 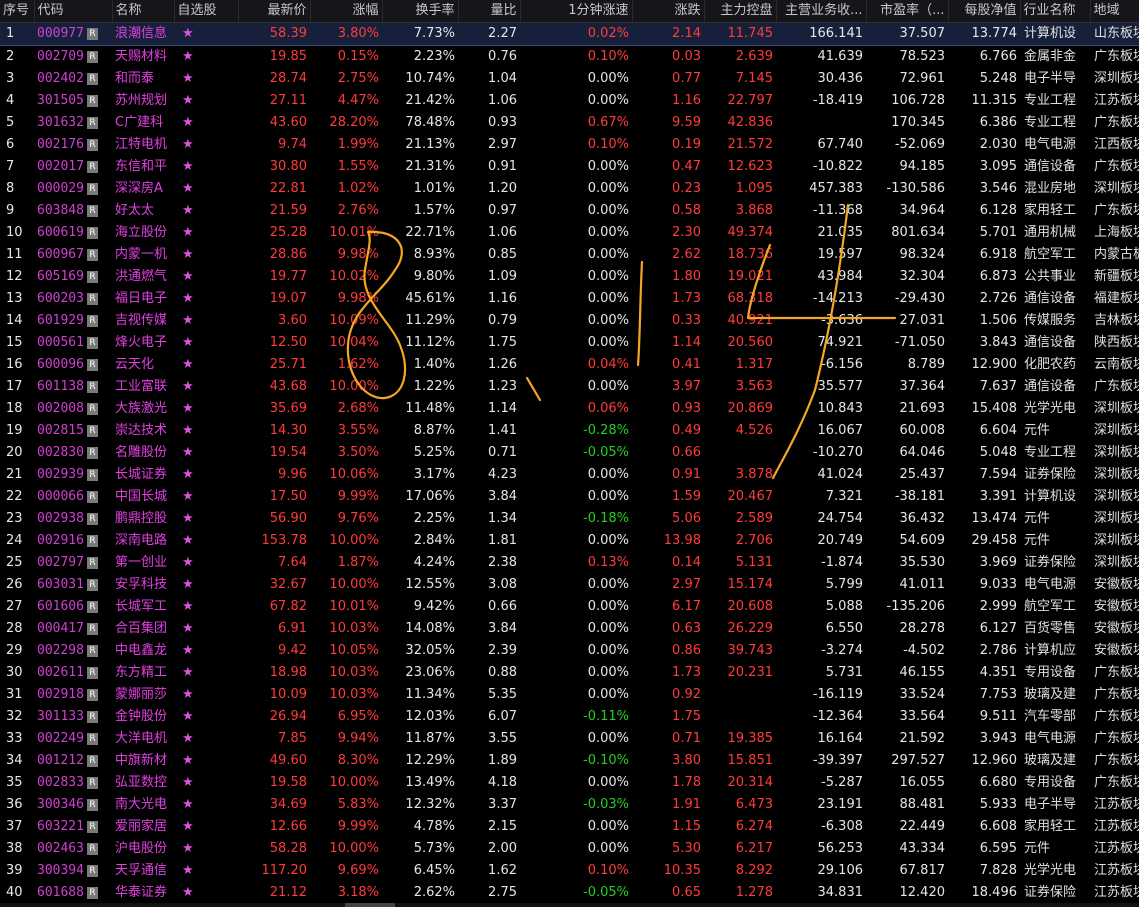 What do you see at coordinates (17, 11) in the screenshot?
I see `header-seq: 序号` at bounding box center [17, 11].